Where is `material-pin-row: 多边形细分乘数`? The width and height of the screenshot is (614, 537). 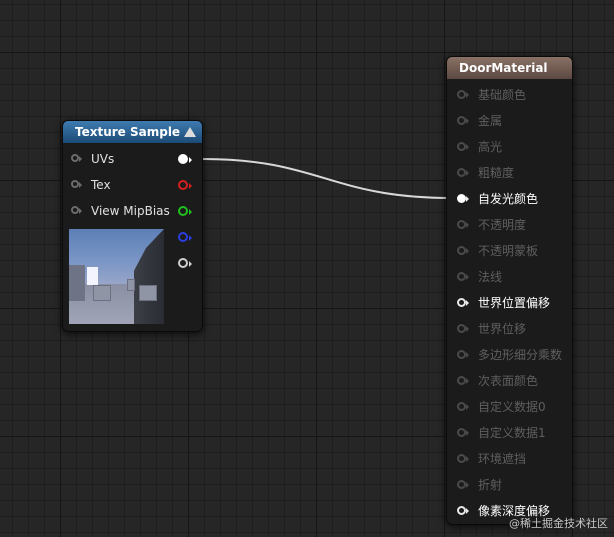 material-pin-row: 多边形细分乘数 is located at coordinates (509, 355).